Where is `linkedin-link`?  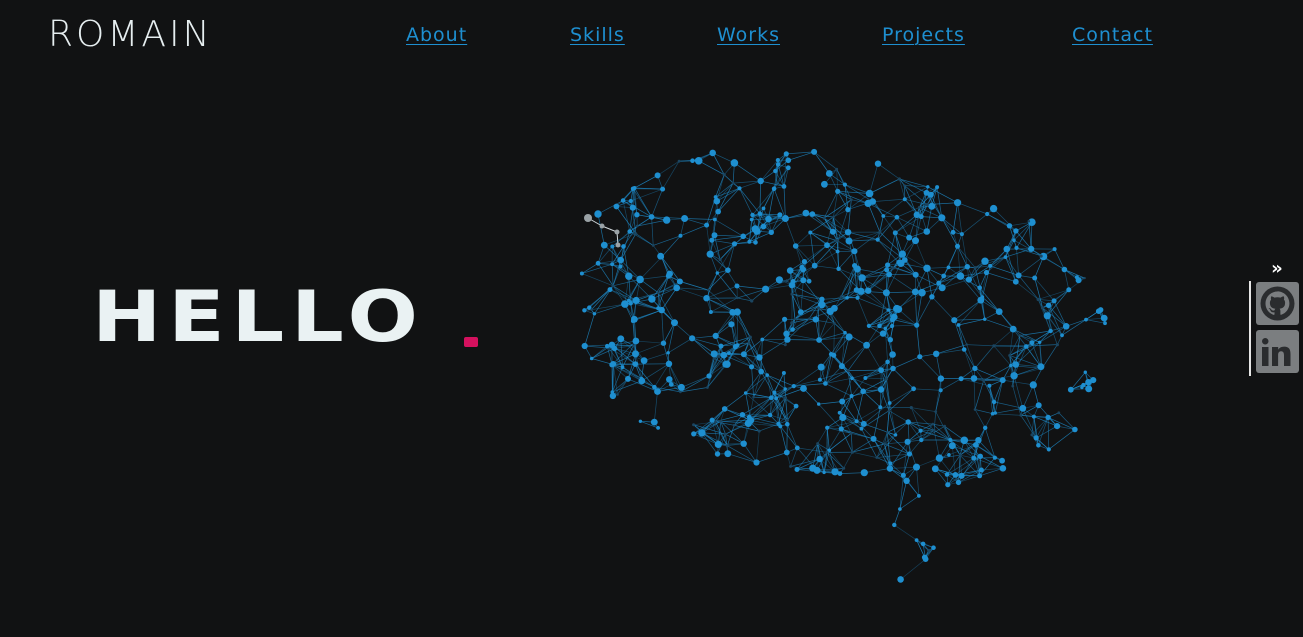 linkedin-link is located at coordinates (1277, 351).